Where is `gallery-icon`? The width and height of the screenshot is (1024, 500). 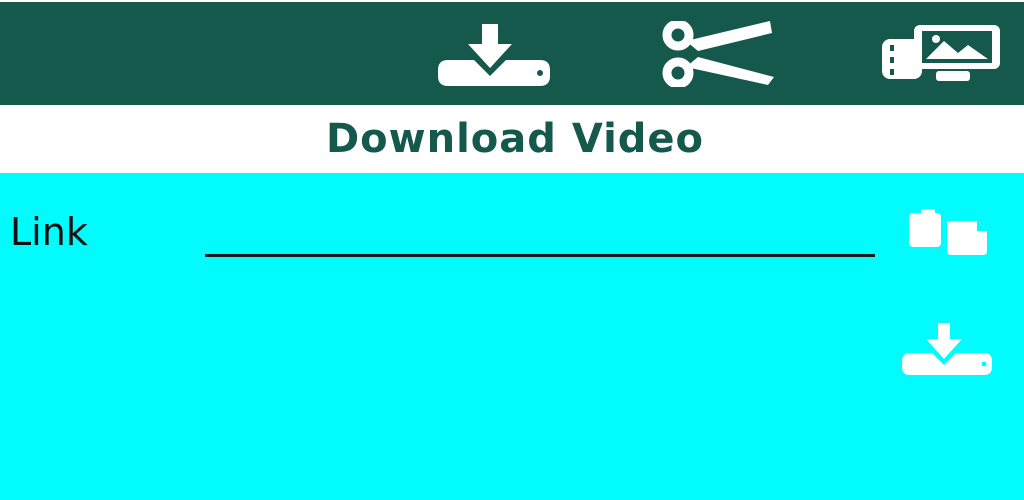
gallery-icon is located at coordinates (941, 52).